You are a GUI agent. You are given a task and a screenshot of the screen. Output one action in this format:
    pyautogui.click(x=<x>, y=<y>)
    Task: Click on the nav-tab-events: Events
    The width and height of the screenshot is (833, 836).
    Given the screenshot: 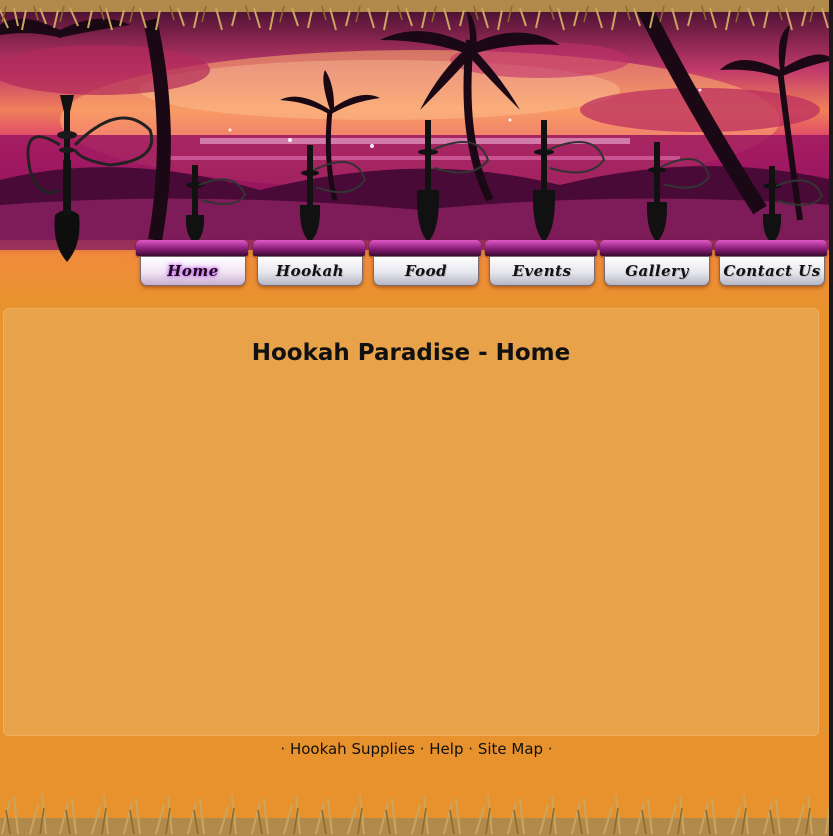 What is the action you would take?
    pyautogui.click(x=541, y=264)
    